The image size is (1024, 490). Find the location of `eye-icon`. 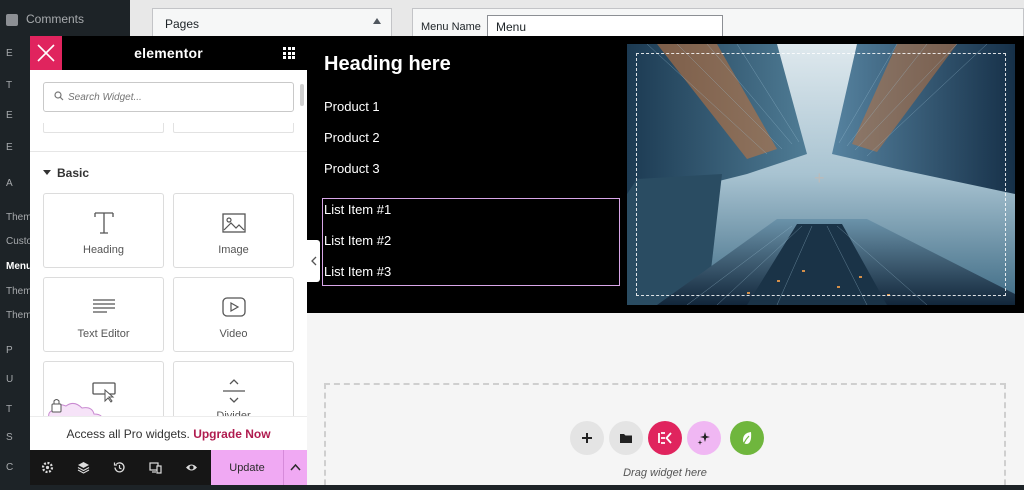

eye-icon is located at coordinates (191, 467).